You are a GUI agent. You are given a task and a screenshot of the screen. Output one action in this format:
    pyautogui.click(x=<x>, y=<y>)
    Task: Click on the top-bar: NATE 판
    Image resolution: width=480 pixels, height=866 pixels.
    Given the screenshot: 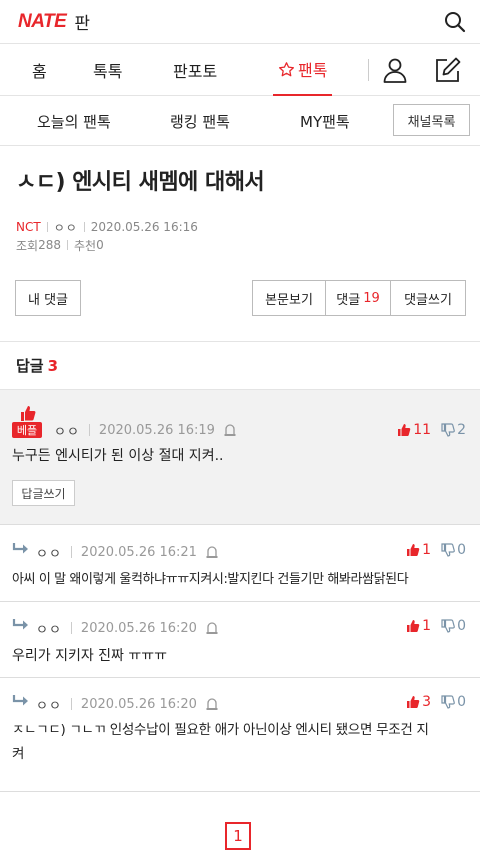 What is the action you would take?
    pyautogui.click(x=240, y=22)
    